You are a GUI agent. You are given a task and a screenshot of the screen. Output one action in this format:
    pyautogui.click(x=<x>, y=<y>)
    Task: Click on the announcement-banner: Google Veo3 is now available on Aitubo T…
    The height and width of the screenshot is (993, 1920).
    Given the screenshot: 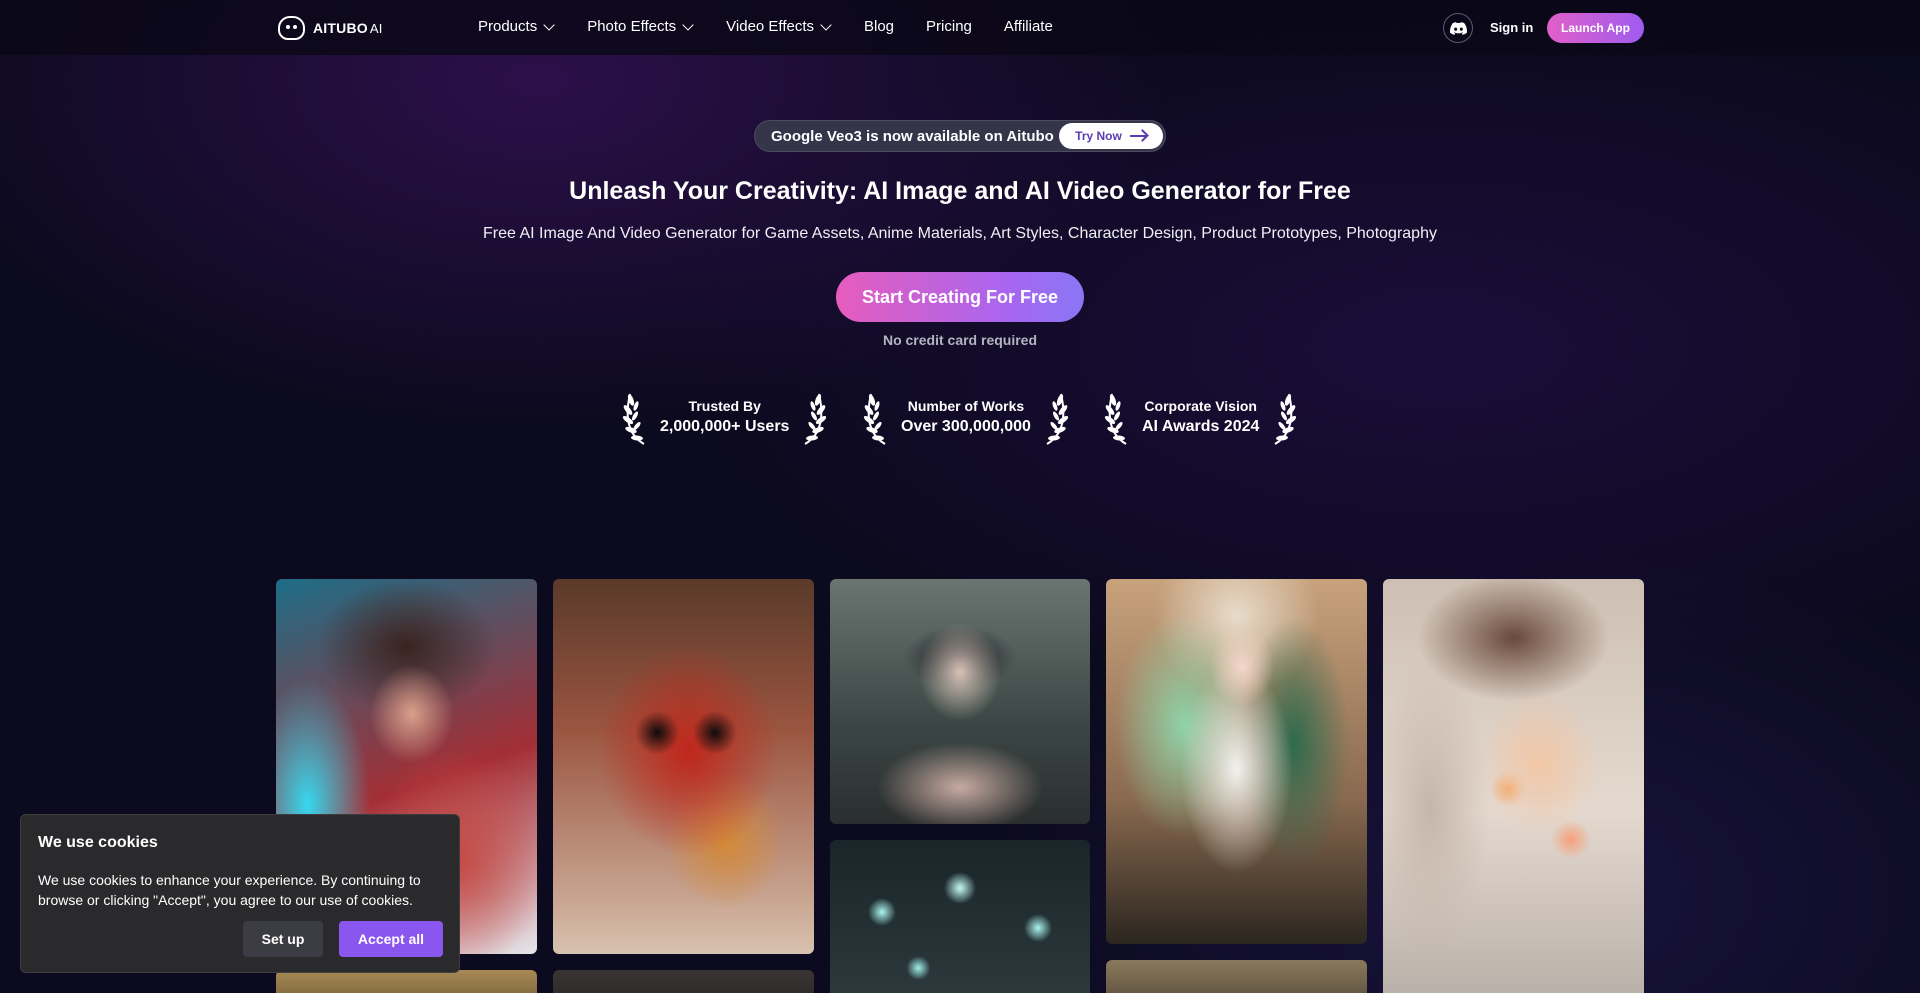 What is the action you would take?
    pyautogui.click(x=960, y=136)
    